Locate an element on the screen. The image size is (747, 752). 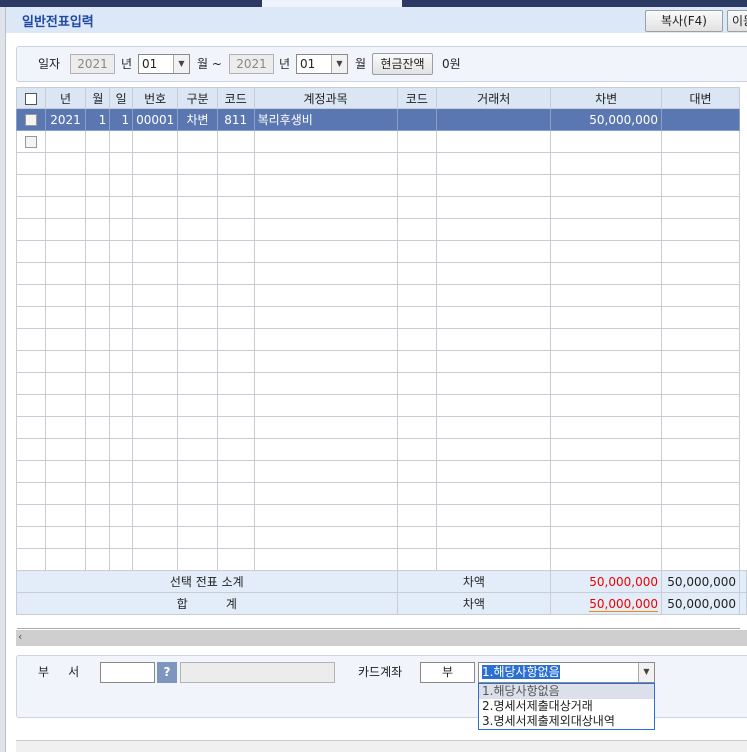
table-cell: 2021 is located at coordinates (65, 119).